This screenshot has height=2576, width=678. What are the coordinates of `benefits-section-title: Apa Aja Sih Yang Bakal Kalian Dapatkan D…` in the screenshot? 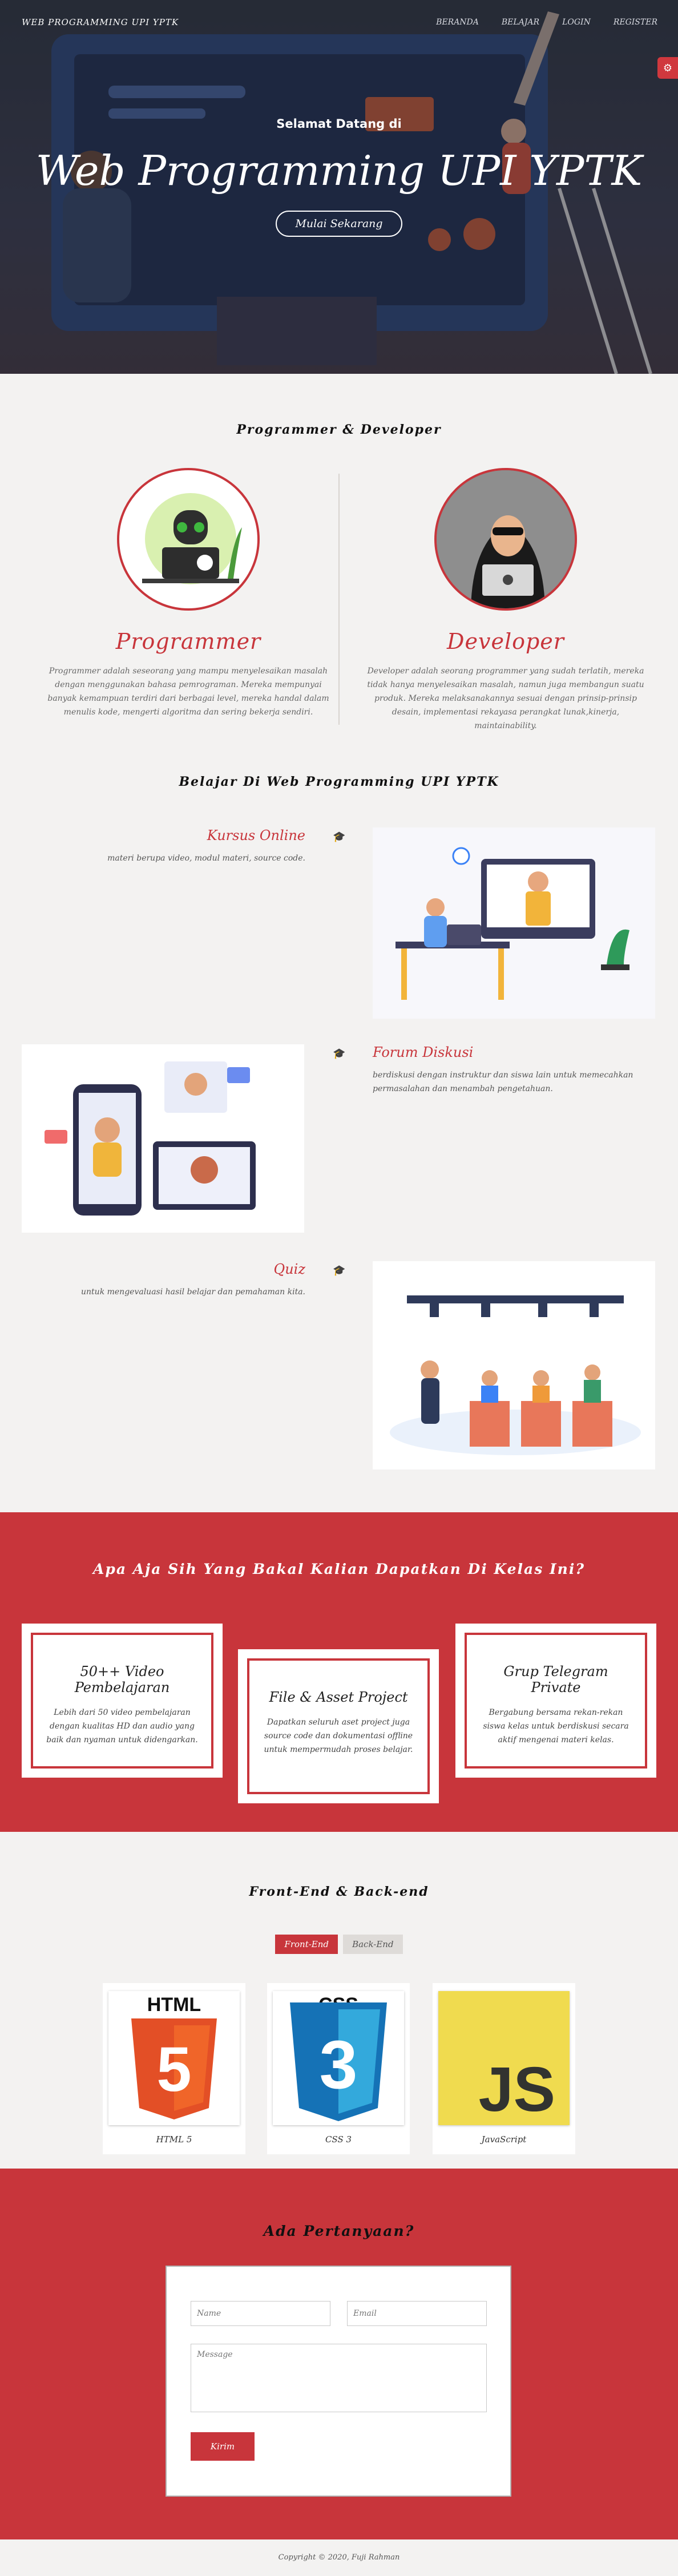 It's located at (339, 1569).